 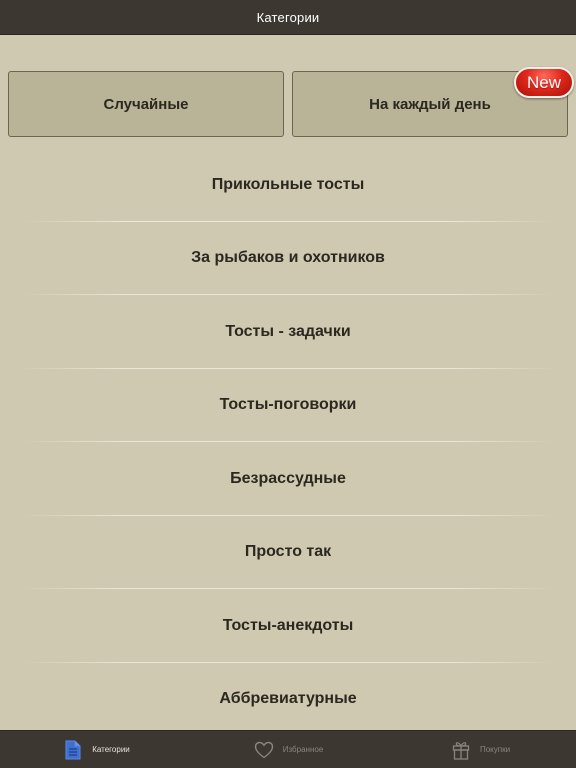 I want to click on category-item: Тосты - задачки, so click(x=288, y=332).